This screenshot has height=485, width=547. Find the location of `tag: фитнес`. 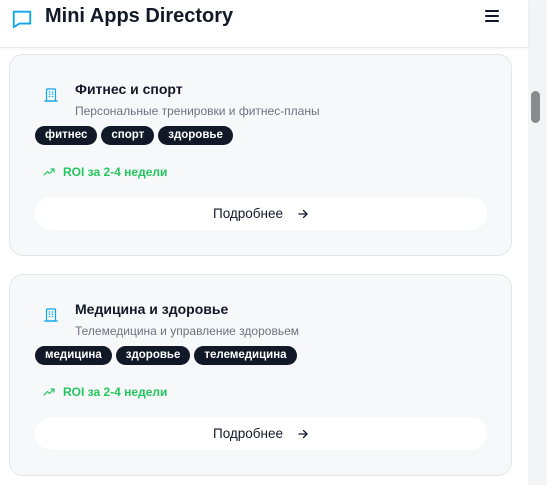

tag: фитнес is located at coordinates (66, 135).